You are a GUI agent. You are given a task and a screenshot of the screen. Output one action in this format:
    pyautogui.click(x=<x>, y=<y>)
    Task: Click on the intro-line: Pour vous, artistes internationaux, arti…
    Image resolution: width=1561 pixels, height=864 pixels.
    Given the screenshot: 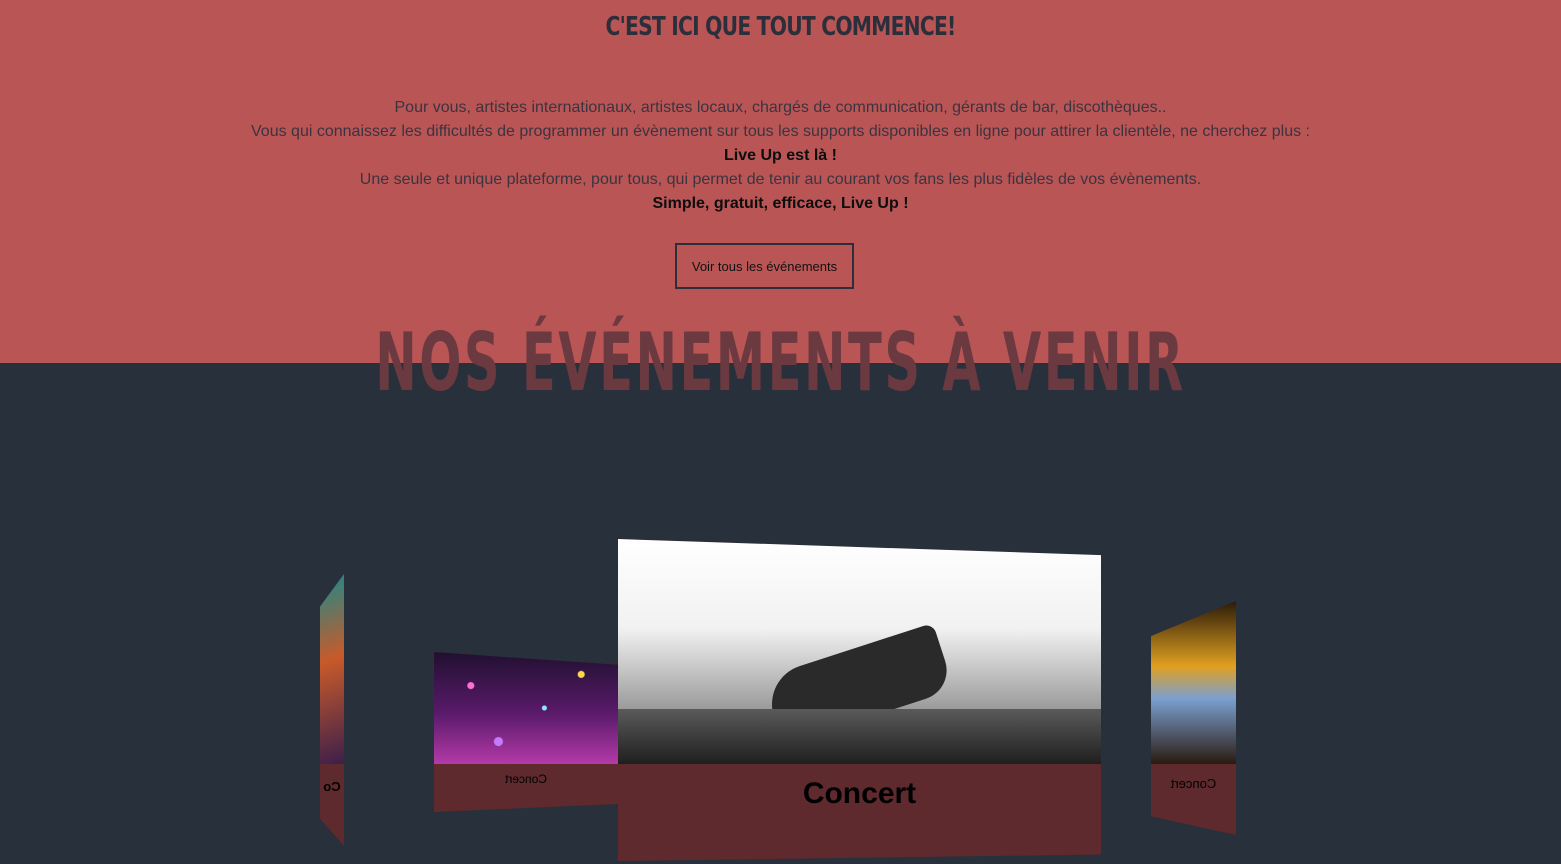 What is the action you would take?
    pyautogui.click(x=780, y=107)
    